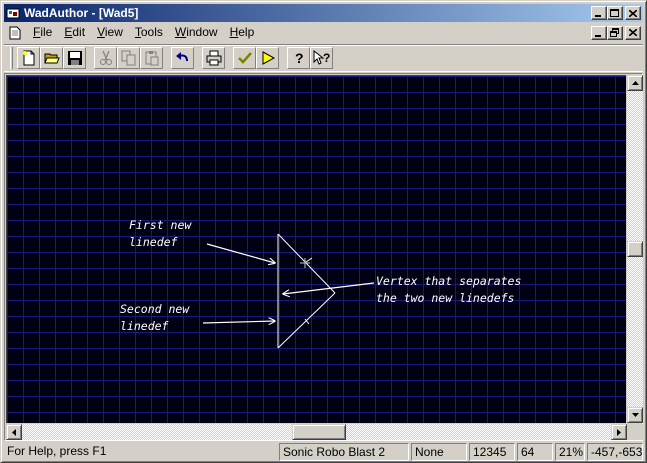 This screenshot has width=647, height=463. I want to click on print-icon, so click(213, 58).